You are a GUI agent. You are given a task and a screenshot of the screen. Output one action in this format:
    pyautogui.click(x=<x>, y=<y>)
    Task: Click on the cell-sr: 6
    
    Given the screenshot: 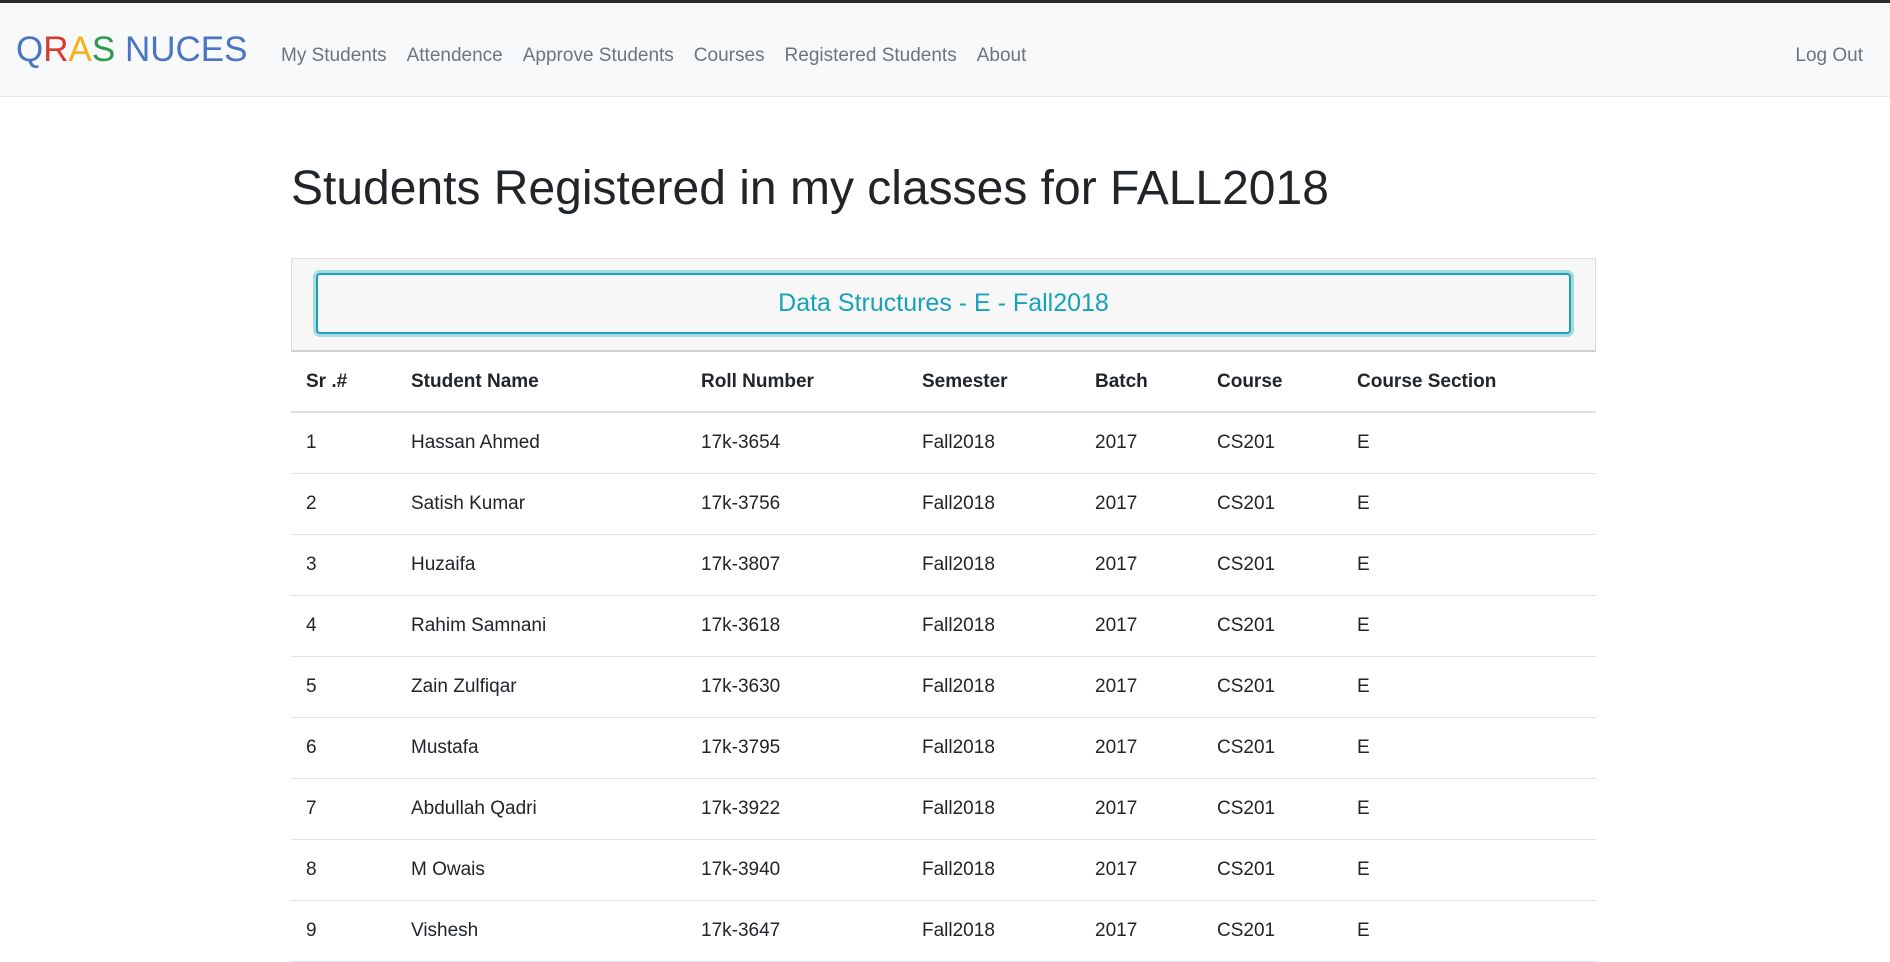 What is the action you would take?
    pyautogui.click(x=343, y=748)
    